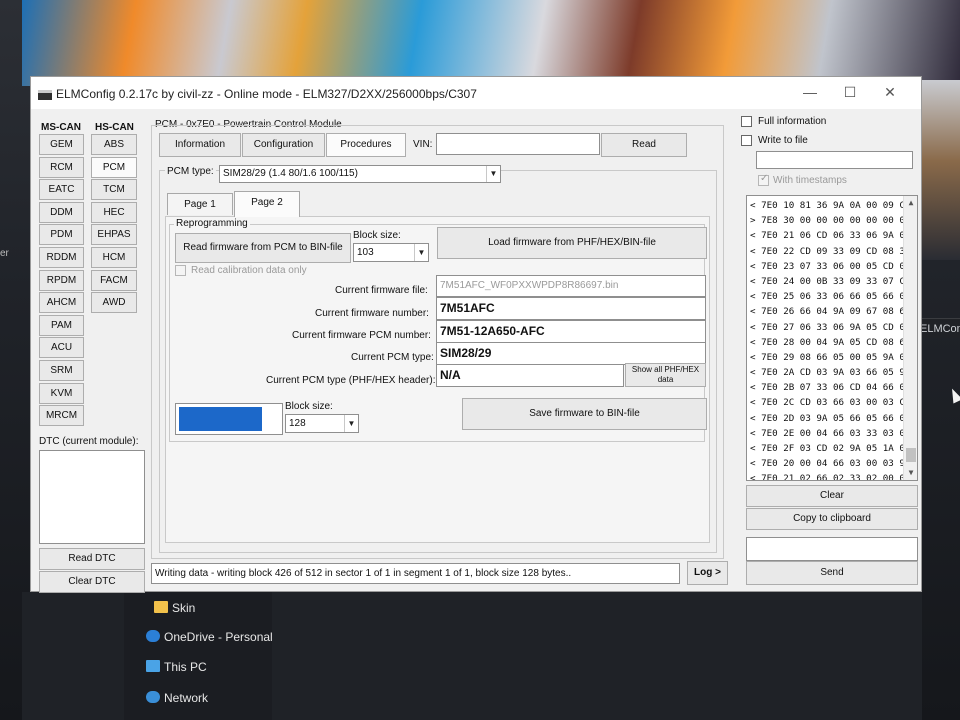  Describe the element at coordinates (707, 573) in the screenshot. I see `log-toggle-button: Log >` at that location.